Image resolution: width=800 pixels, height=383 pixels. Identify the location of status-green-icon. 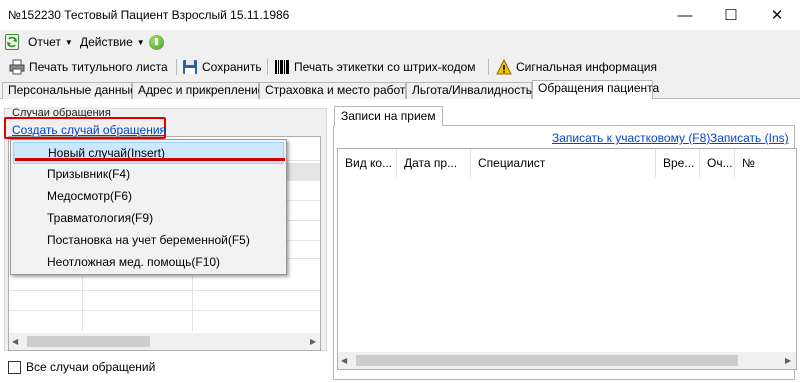
(156, 42).